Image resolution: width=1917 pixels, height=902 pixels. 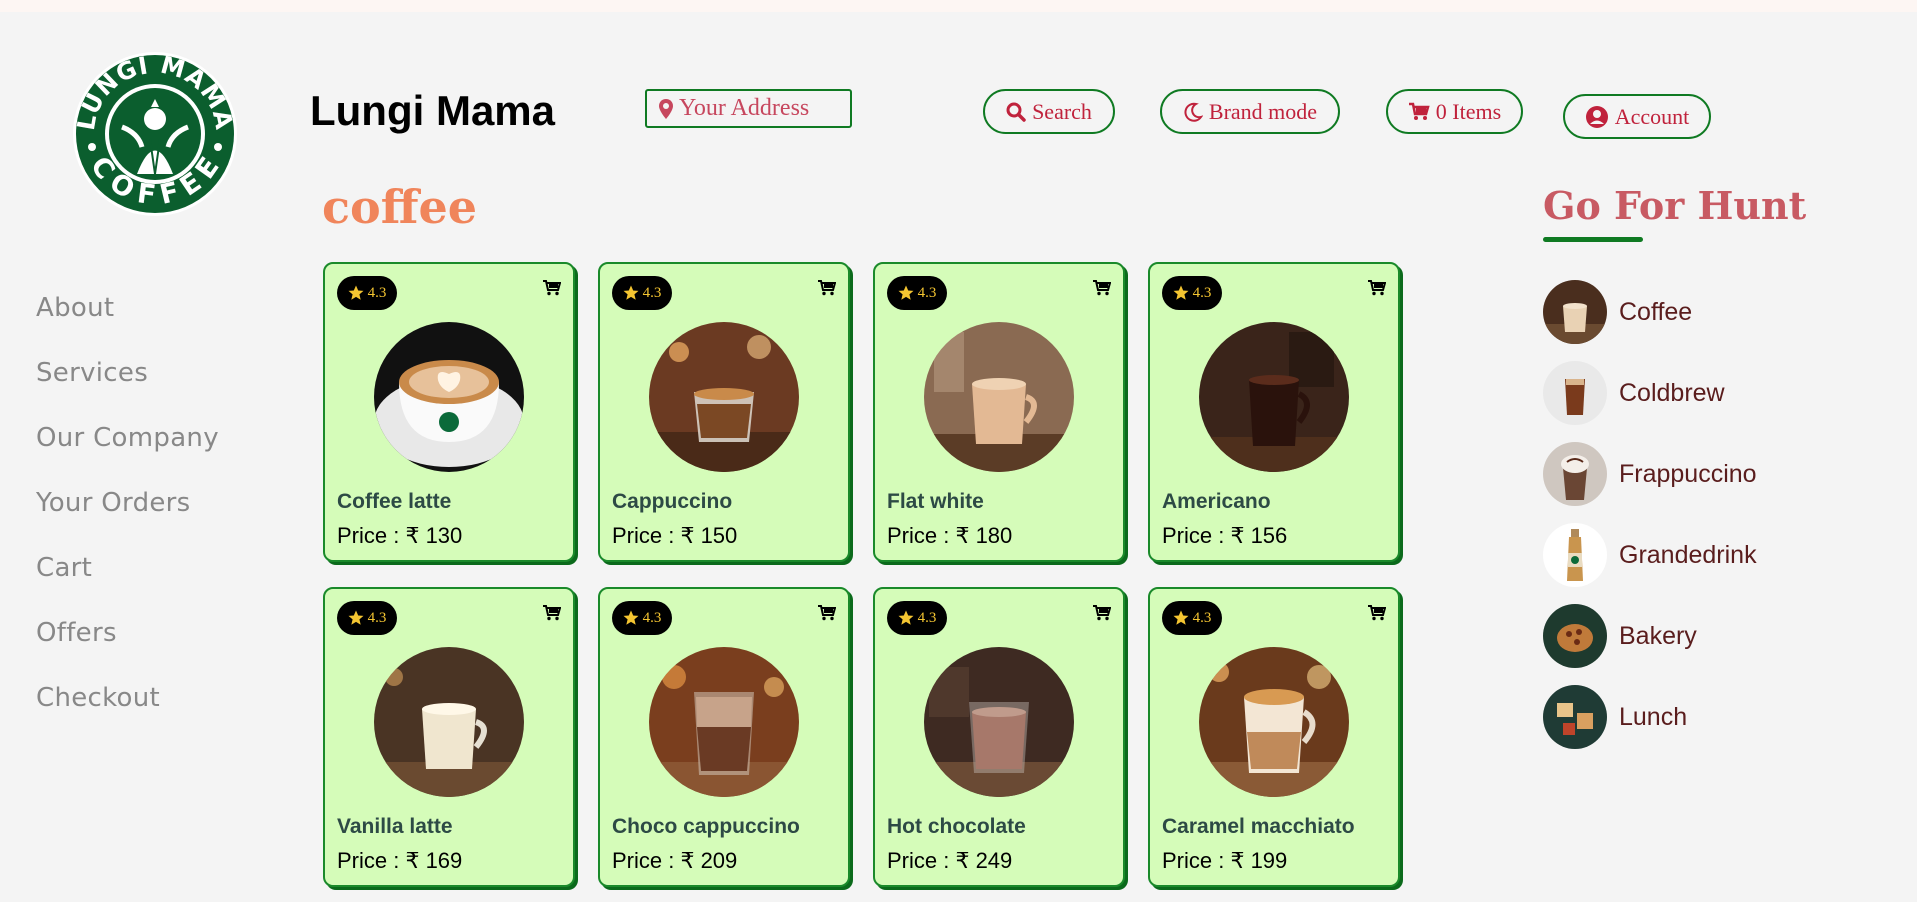 What do you see at coordinates (958, 6) in the screenshot?
I see `top-strip` at bounding box center [958, 6].